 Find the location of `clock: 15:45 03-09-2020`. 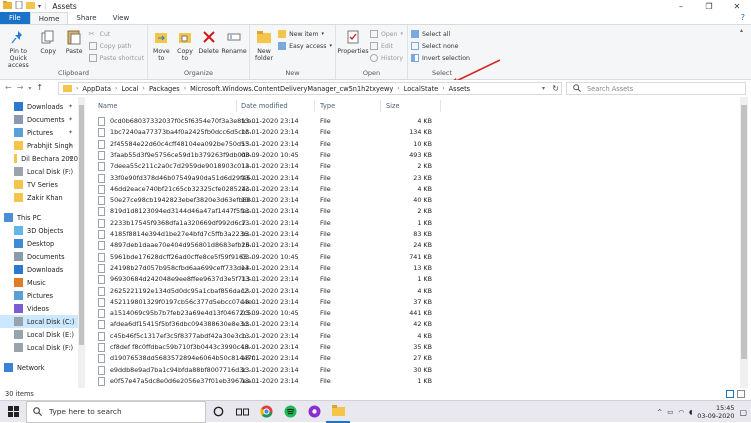

clock: 15:45 03-09-2020 is located at coordinates (715, 412).